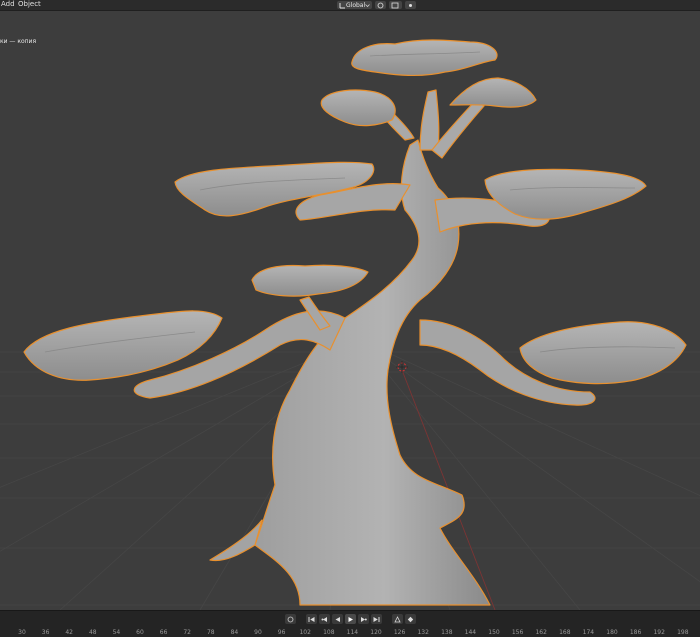 Image resolution: width=700 pixels, height=637 pixels. What do you see at coordinates (310, 280) in the screenshot?
I see `canopy-small-left` at bounding box center [310, 280].